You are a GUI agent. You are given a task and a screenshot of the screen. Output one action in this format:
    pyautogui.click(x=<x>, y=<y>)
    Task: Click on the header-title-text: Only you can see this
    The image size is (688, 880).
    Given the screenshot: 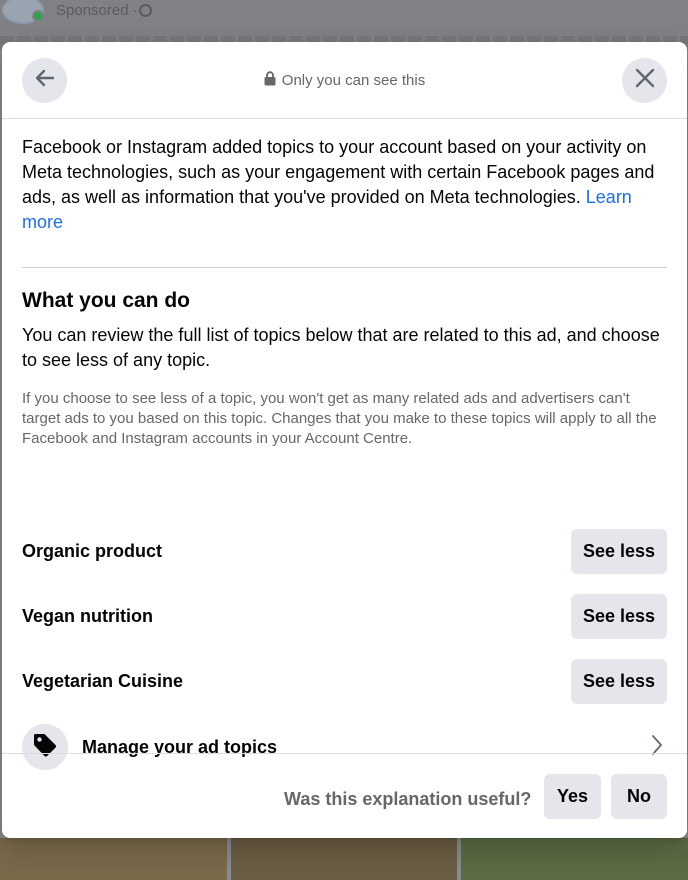 What is the action you would take?
    pyautogui.click(x=353, y=80)
    